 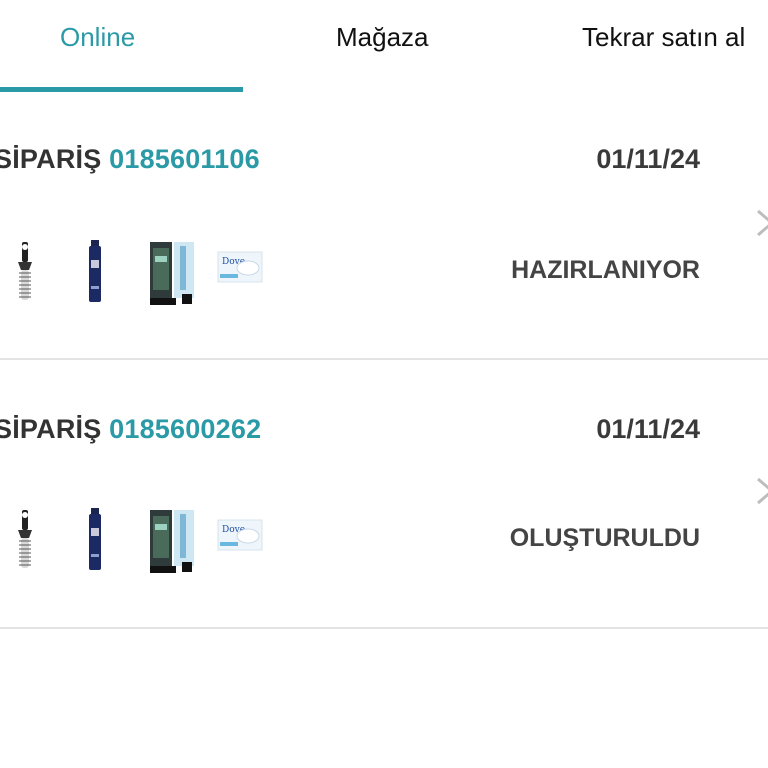 I want to click on order-number: 0185600262, so click(x=185, y=429).